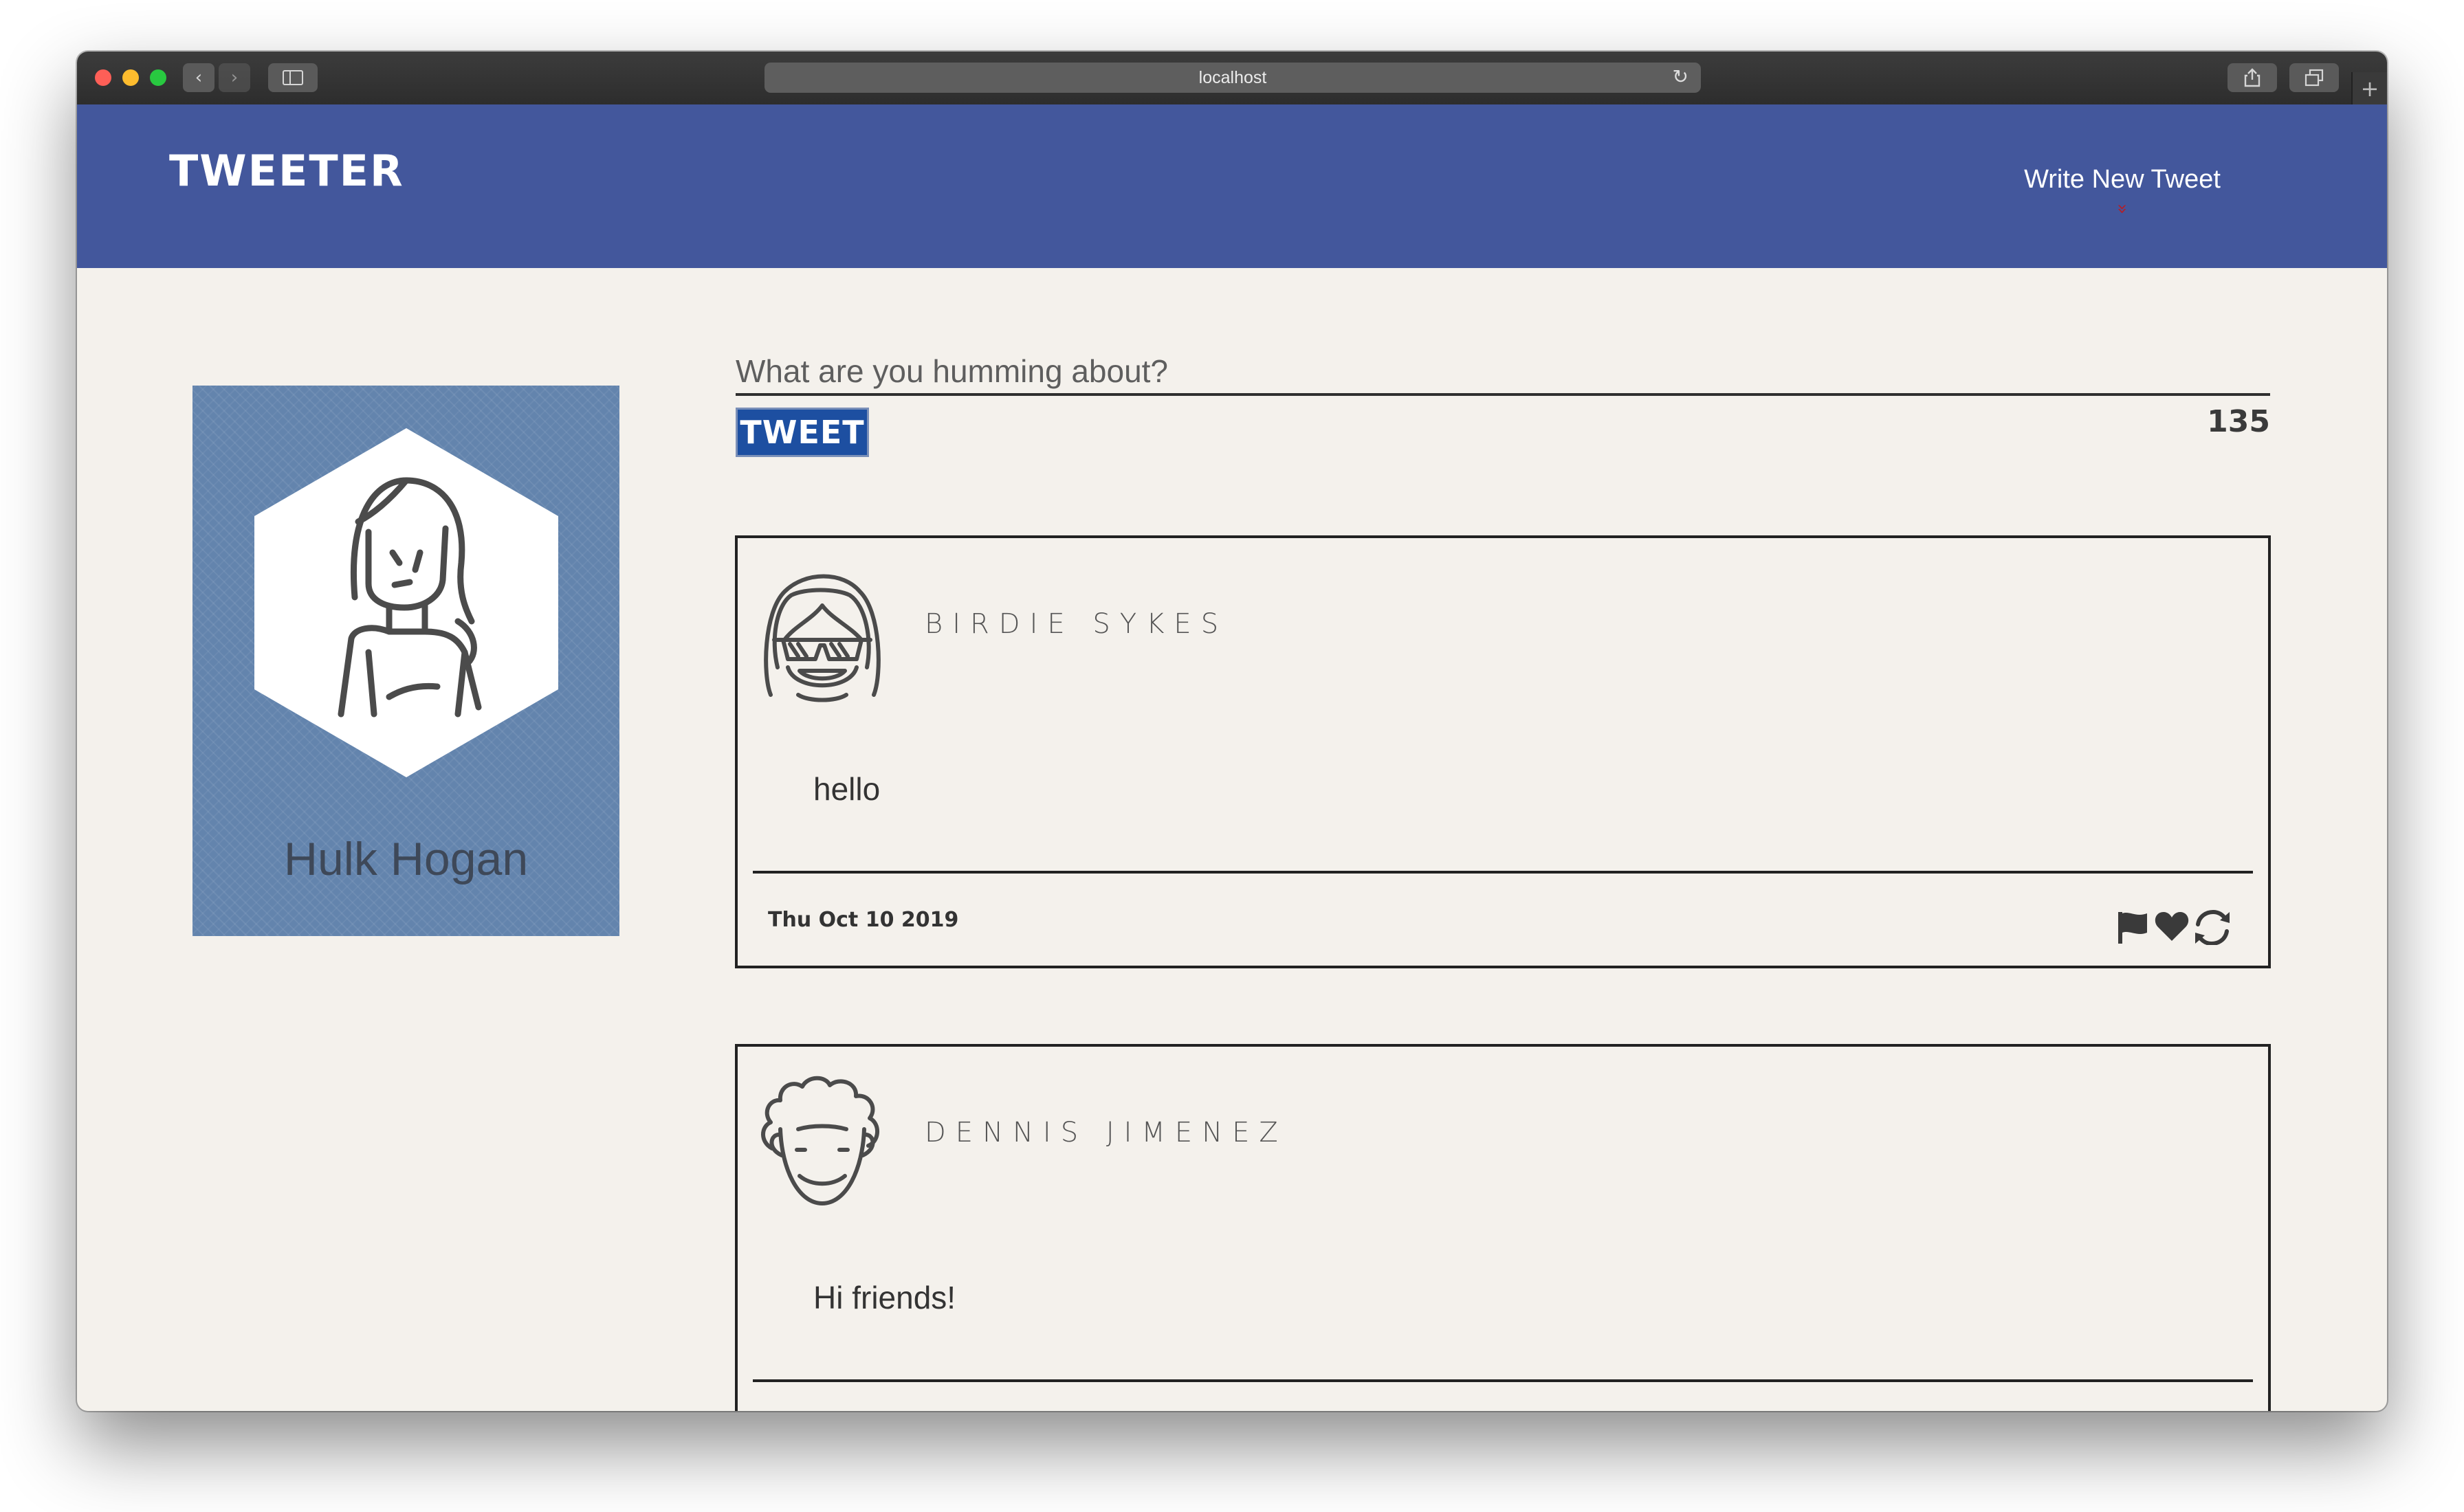 Image resolution: width=2464 pixels, height=1512 pixels. I want to click on profile-card: Hulk Hogan, so click(406, 661).